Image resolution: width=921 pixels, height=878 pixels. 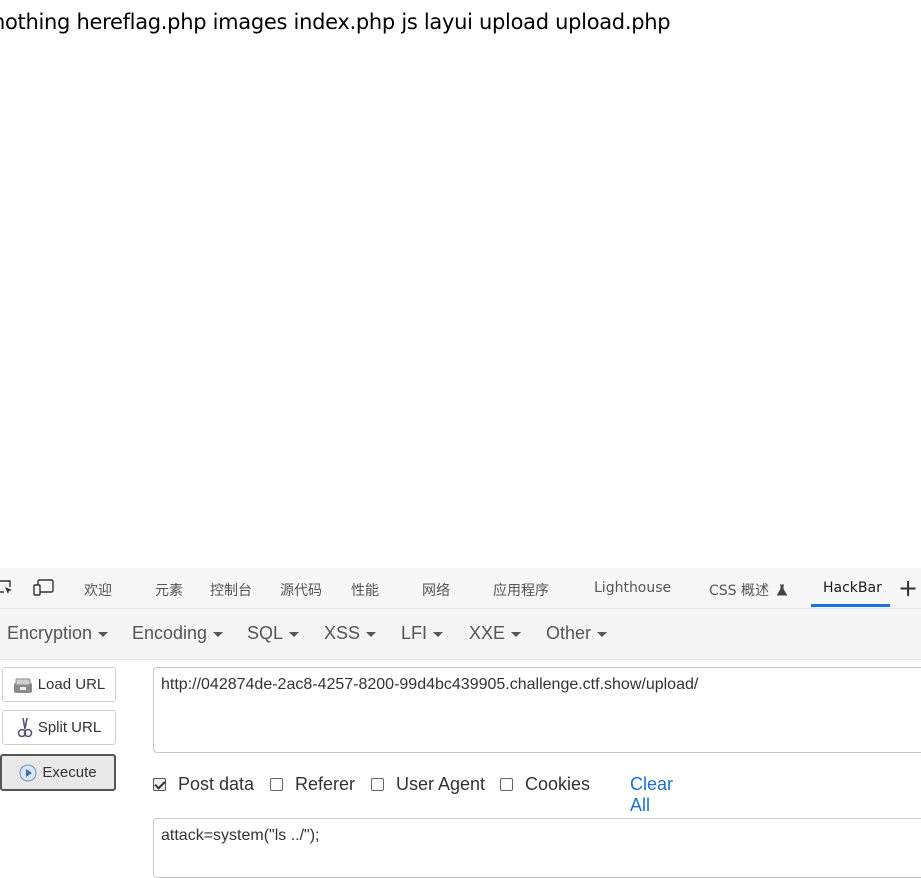 What do you see at coordinates (782, 590) in the screenshot?
I see `flask-icon` at bounding box center [782, 590].